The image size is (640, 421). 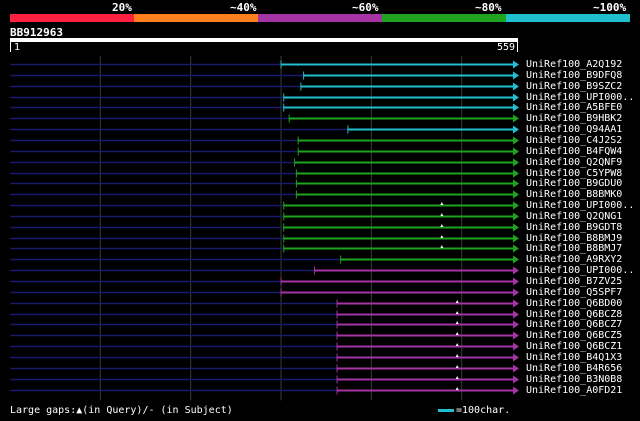 What do you see at coordinates (574, 281) in the screenshot?
I see `hit-label: UniRef100_B7ZV25` at bounding box center [574, 281].